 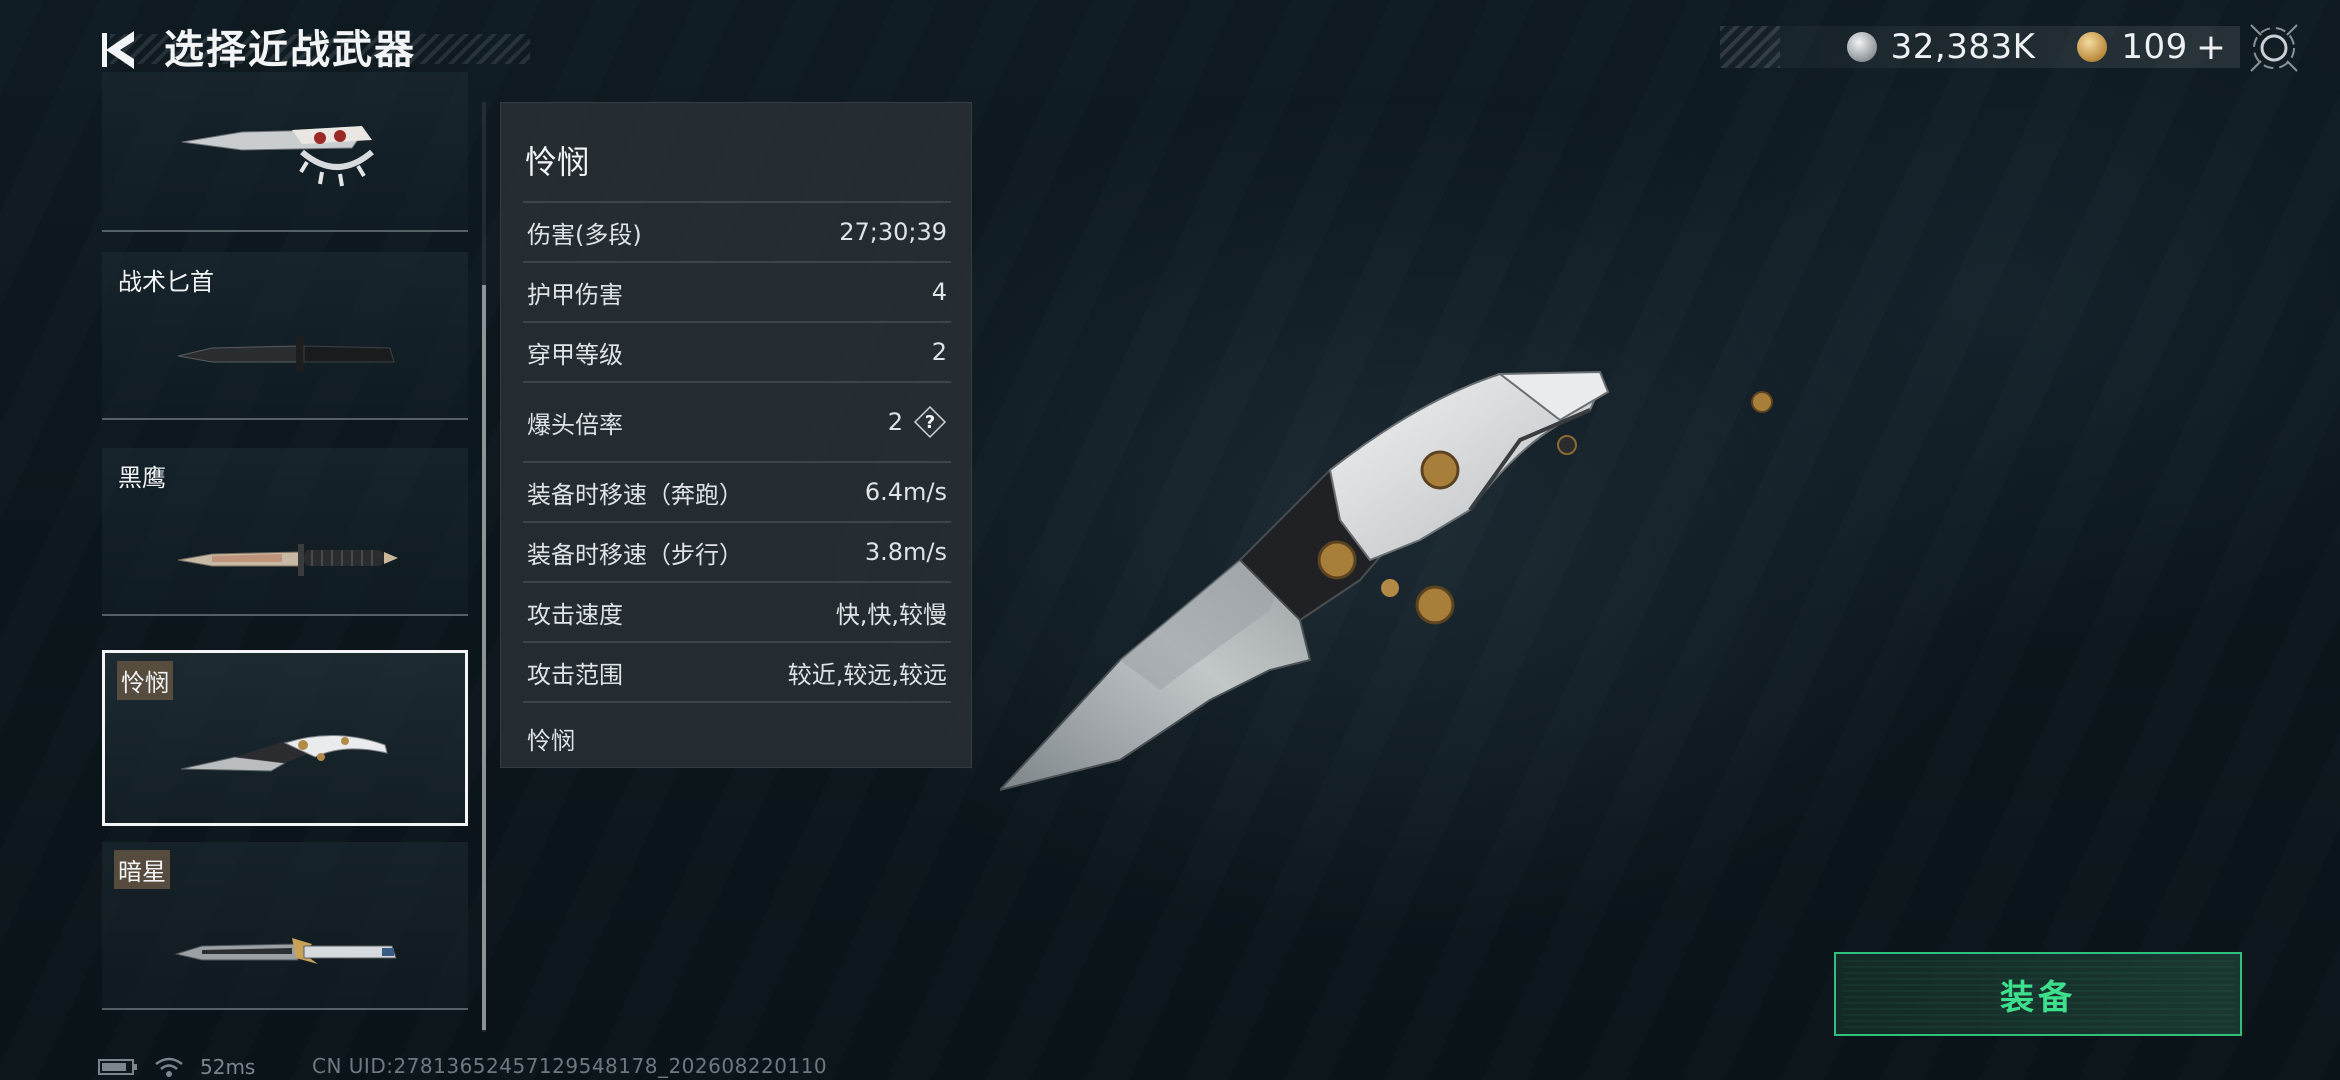 What do you see at coordinates (737, 421) in the screenshot?
I see `stat-row-headshot-multiplier: 爆头倍率 2 ?` at bounding box center [737, 421].